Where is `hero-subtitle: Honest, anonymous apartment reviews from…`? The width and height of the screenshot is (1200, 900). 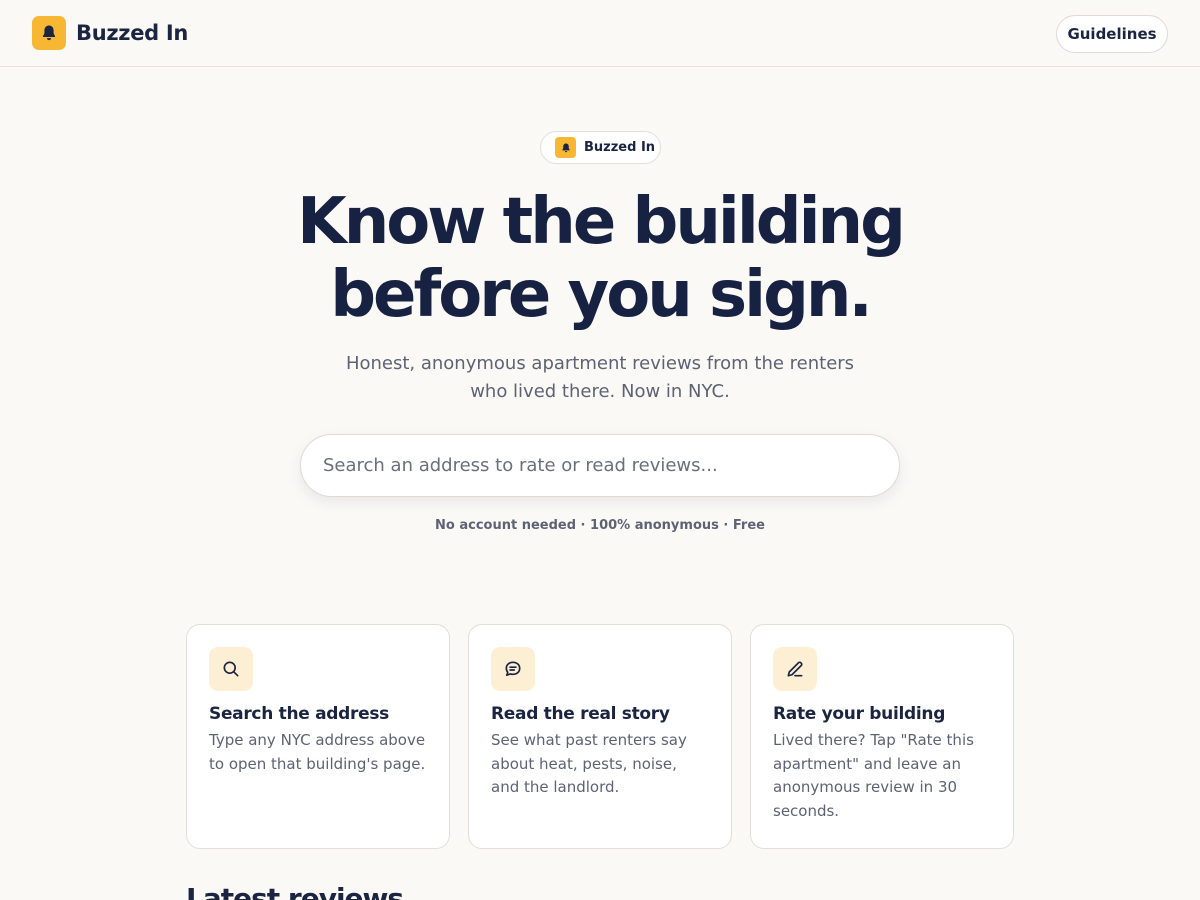 hero-subtitle: Honest, anonymous apartment reviews from… is located at coordinates (600, 377).